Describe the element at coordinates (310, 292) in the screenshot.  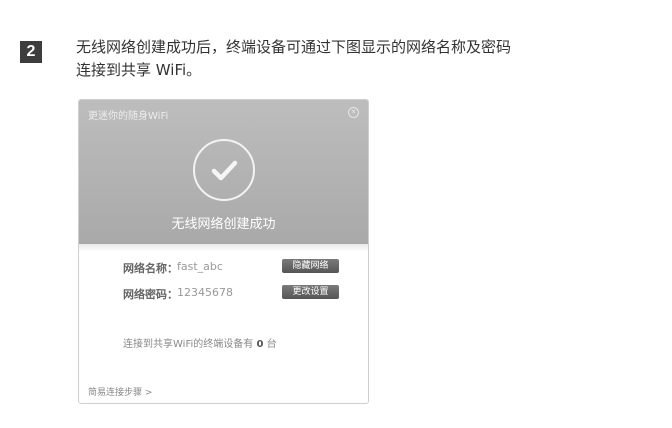
I see `change-settings-button: 更改设置` at that location.